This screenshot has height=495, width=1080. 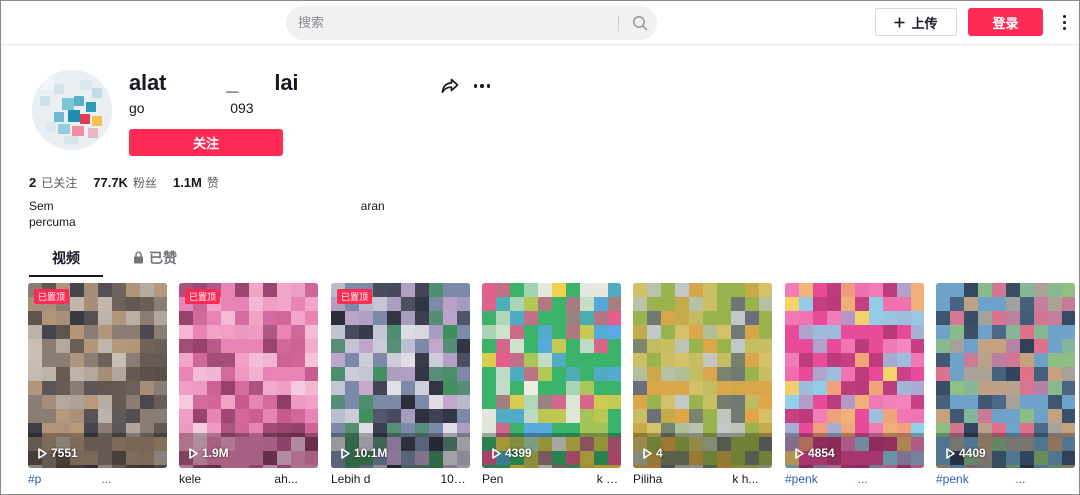 What do you see at coordinates (456, 23) in the screenshot?
I see `search-input` at bounding box center [456, 23].